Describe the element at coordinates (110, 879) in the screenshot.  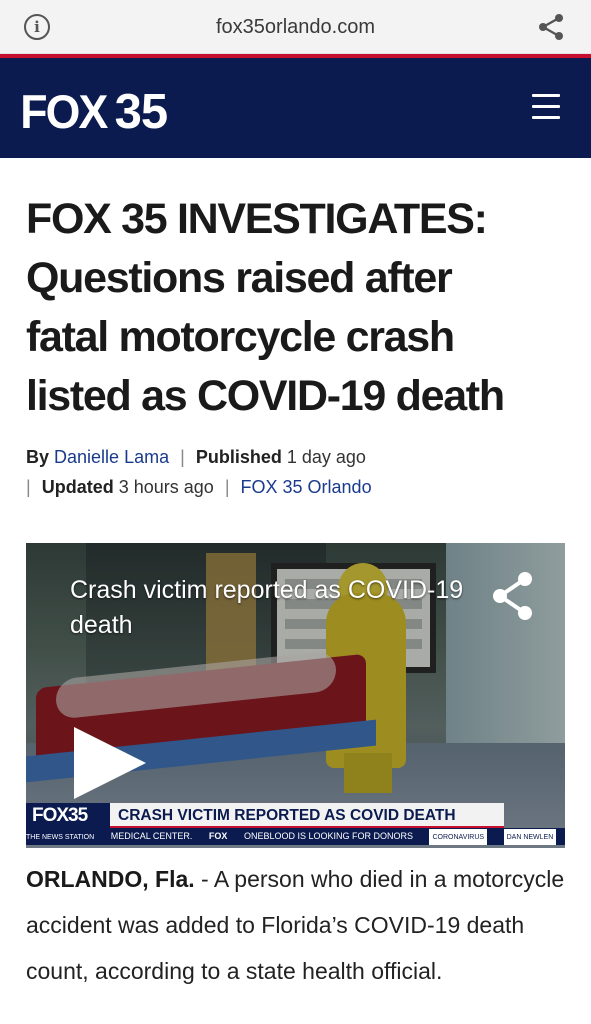
I see `dateline: ORLANDO, Fla.` at that location.